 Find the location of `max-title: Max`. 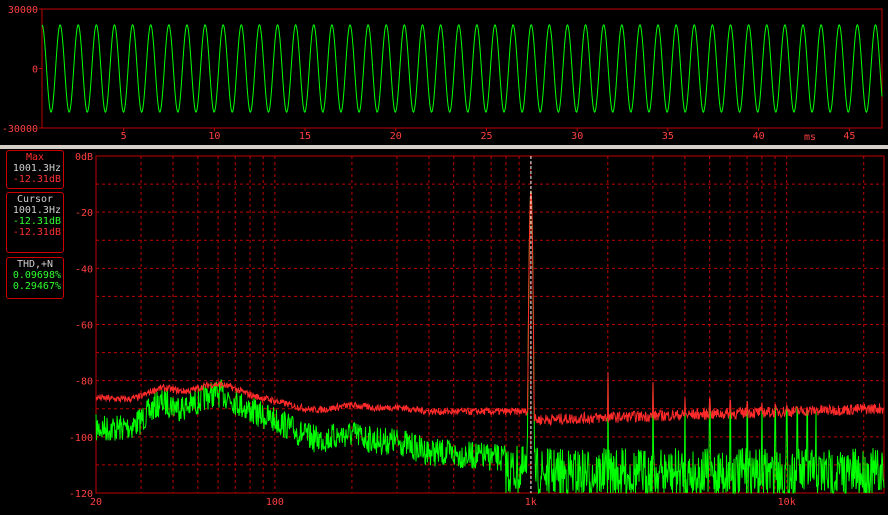

max-title: Max is located at coordinates (35, 157).